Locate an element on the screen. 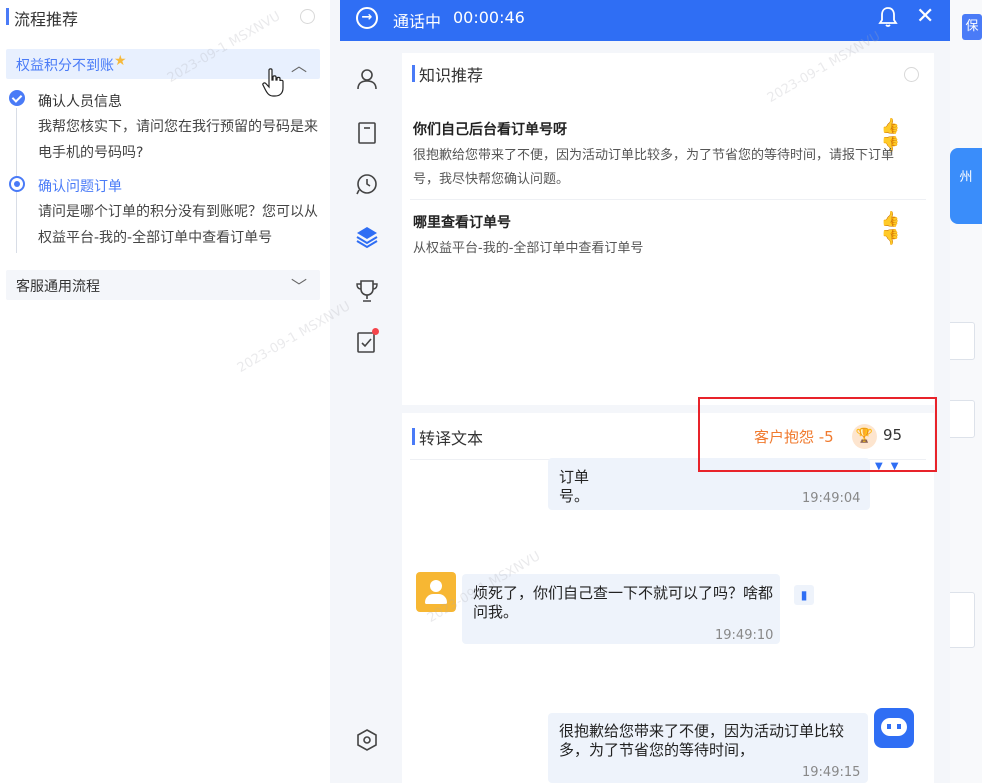  layers-icon is located at coordinates (367, 237).